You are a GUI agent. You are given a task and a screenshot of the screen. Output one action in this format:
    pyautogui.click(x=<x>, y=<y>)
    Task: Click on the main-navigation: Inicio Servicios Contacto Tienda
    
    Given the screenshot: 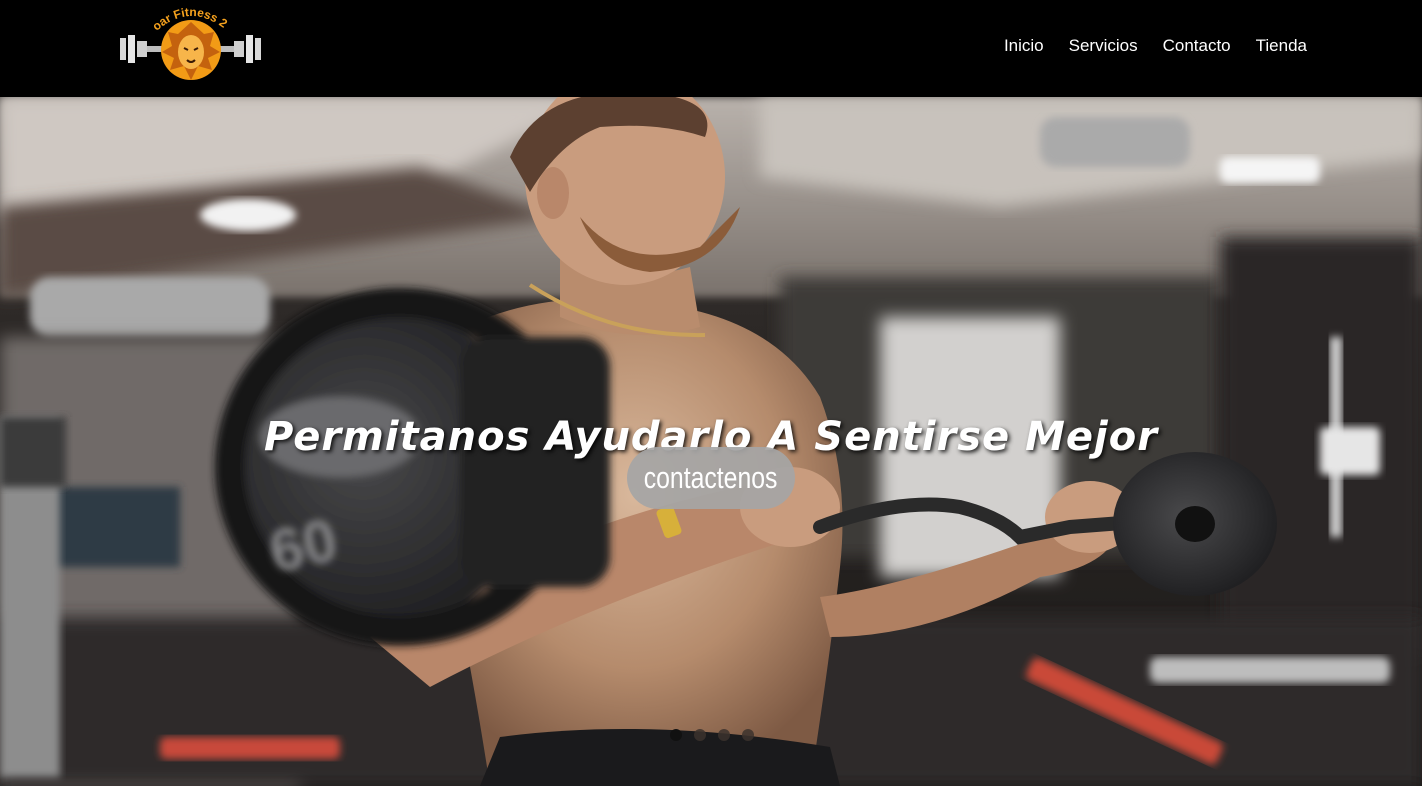 What is the action you would take?
    pyautogui.click(x=1143, y=46)
    